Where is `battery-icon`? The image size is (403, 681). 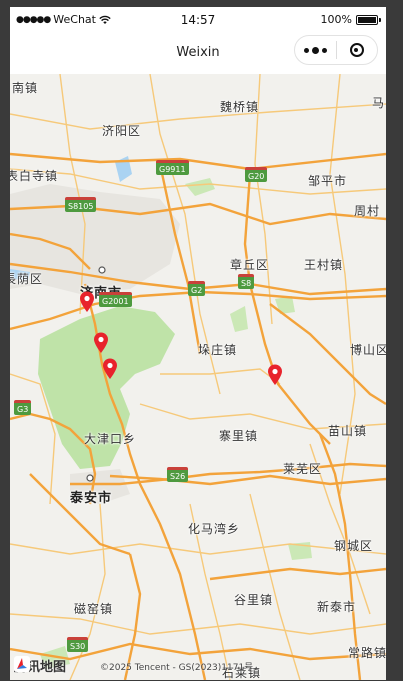 battery-icon is located at coordinates (368, 19).